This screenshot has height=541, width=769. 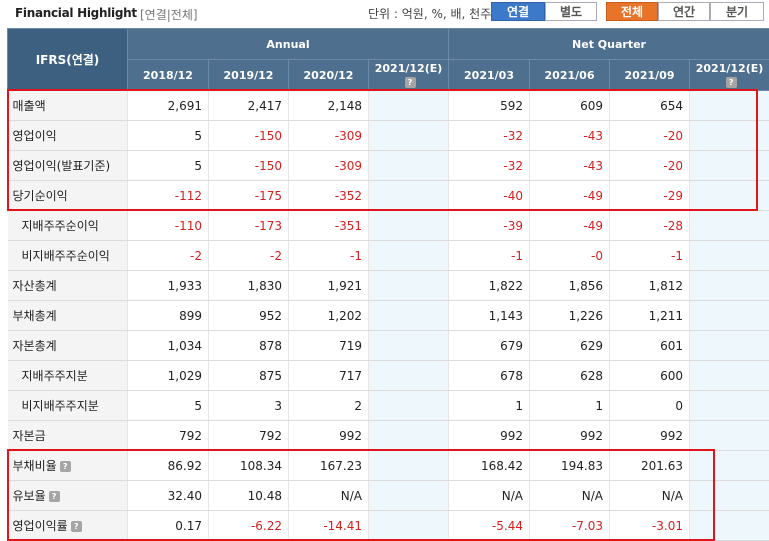 I want to click on row-label-text: 영업이익, so click(x=34, y=136).